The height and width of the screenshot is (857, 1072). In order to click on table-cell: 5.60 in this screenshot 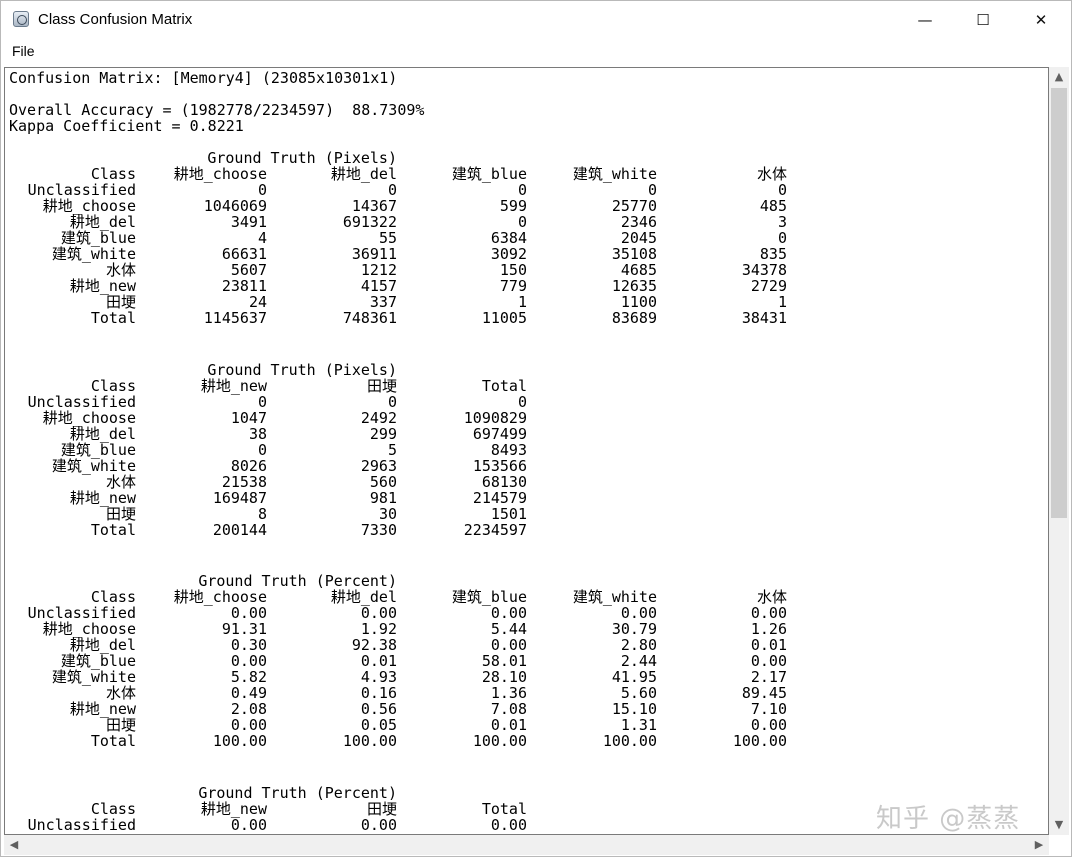, I will do `click(638, 693)`.